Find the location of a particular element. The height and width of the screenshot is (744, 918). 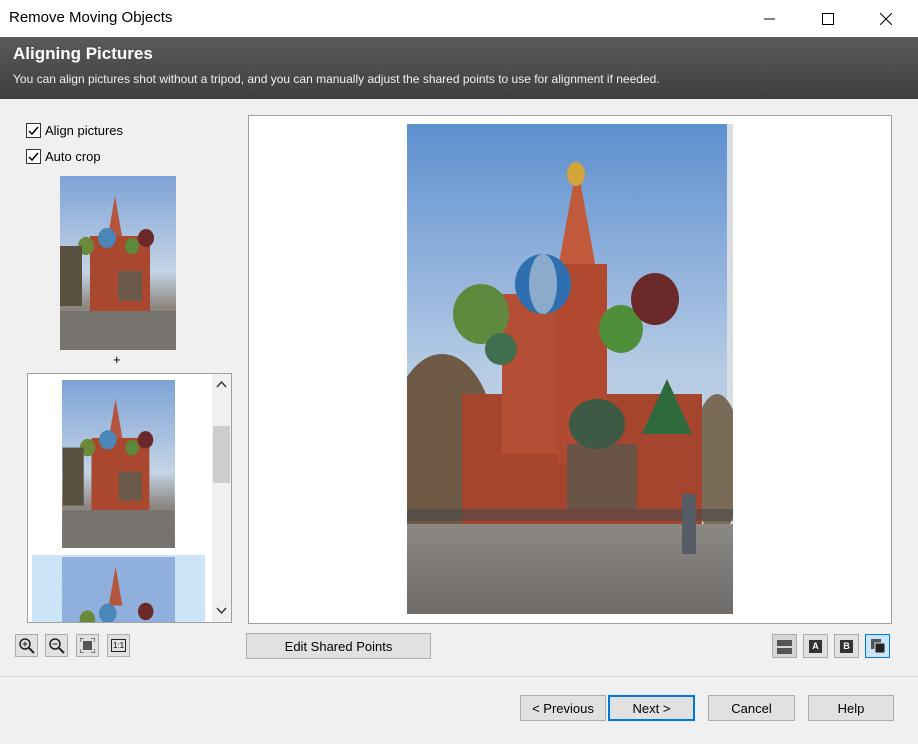

view-overlay-button is located at coordinates (877, 646).